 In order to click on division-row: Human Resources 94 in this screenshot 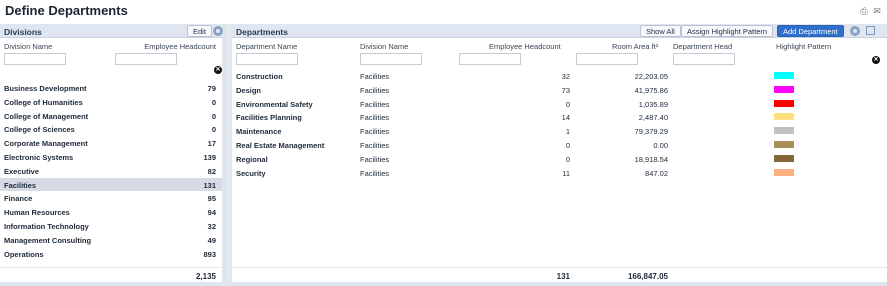, I will do `click(111, 212)`.